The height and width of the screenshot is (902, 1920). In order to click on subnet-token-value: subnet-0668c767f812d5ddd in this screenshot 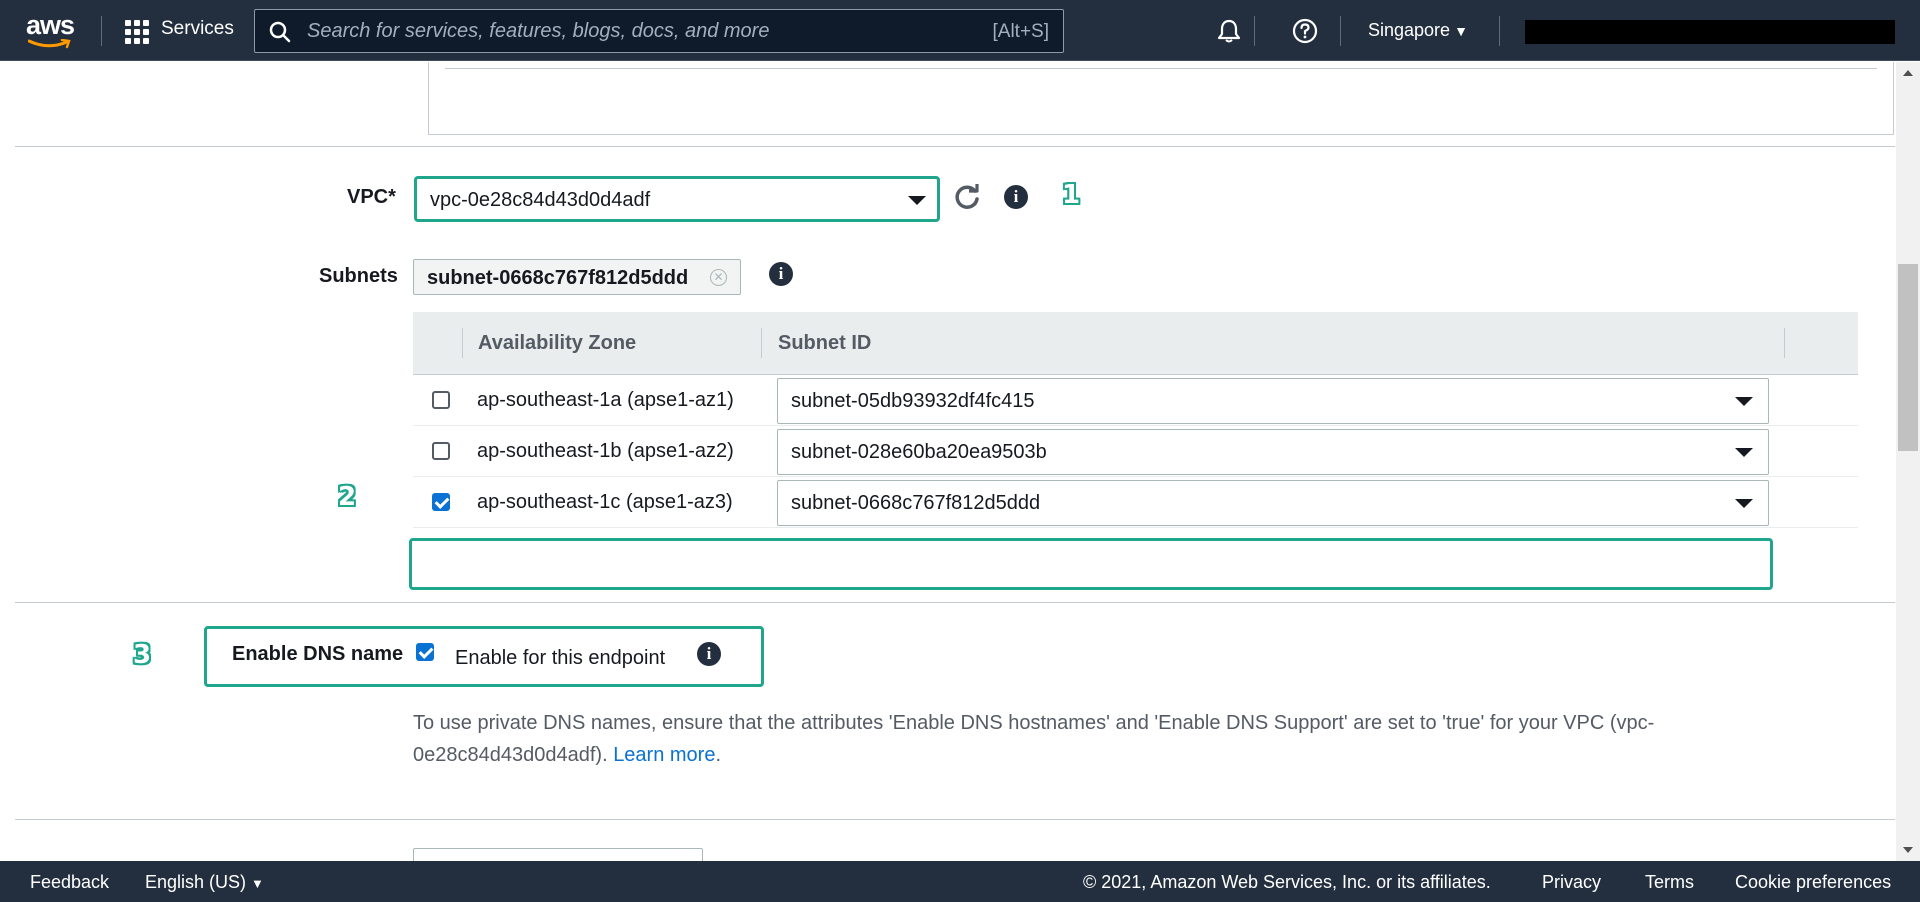, I will do `click(558, 278)`.